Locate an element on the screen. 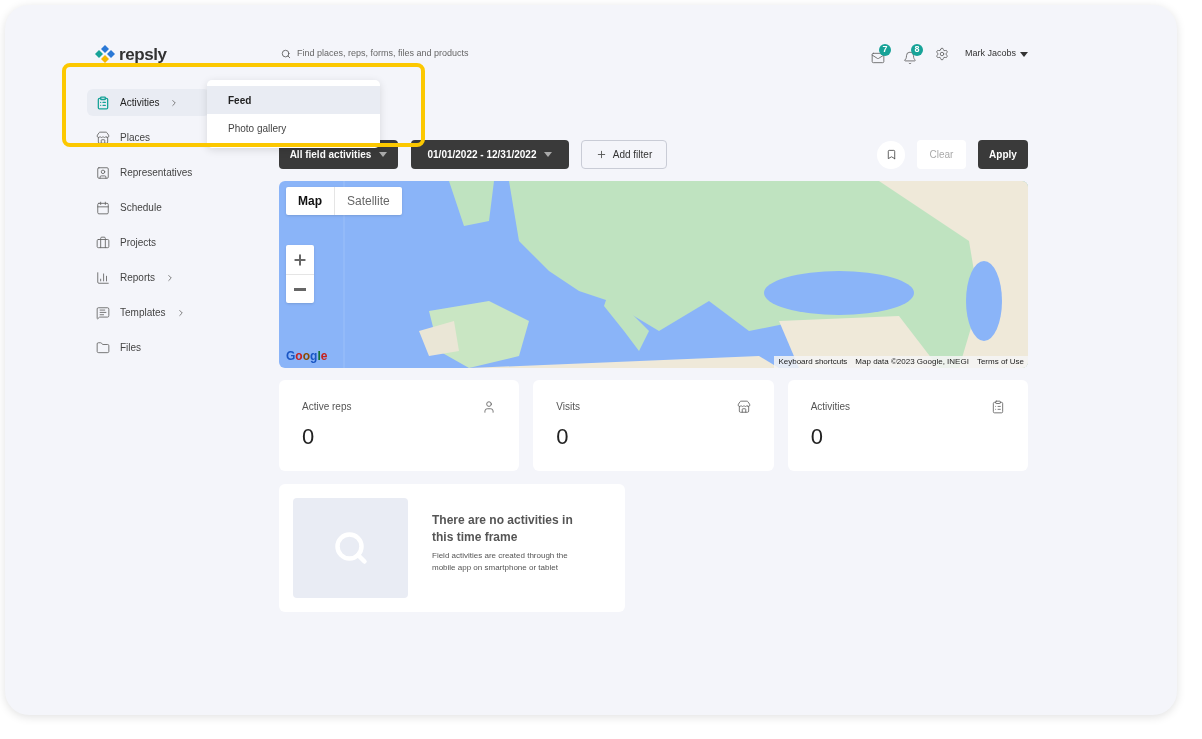 The width and height of the screenshot is (1202, 739). empty-description: Field activities are created through the mobile app on smartphone or tablet is located at coordinates (500, 562).